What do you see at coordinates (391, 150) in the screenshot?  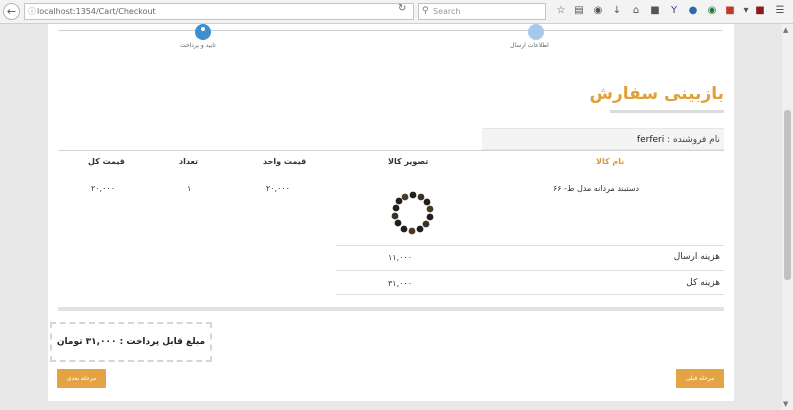 I see `table-top-border` at bounding box center [391, 150].